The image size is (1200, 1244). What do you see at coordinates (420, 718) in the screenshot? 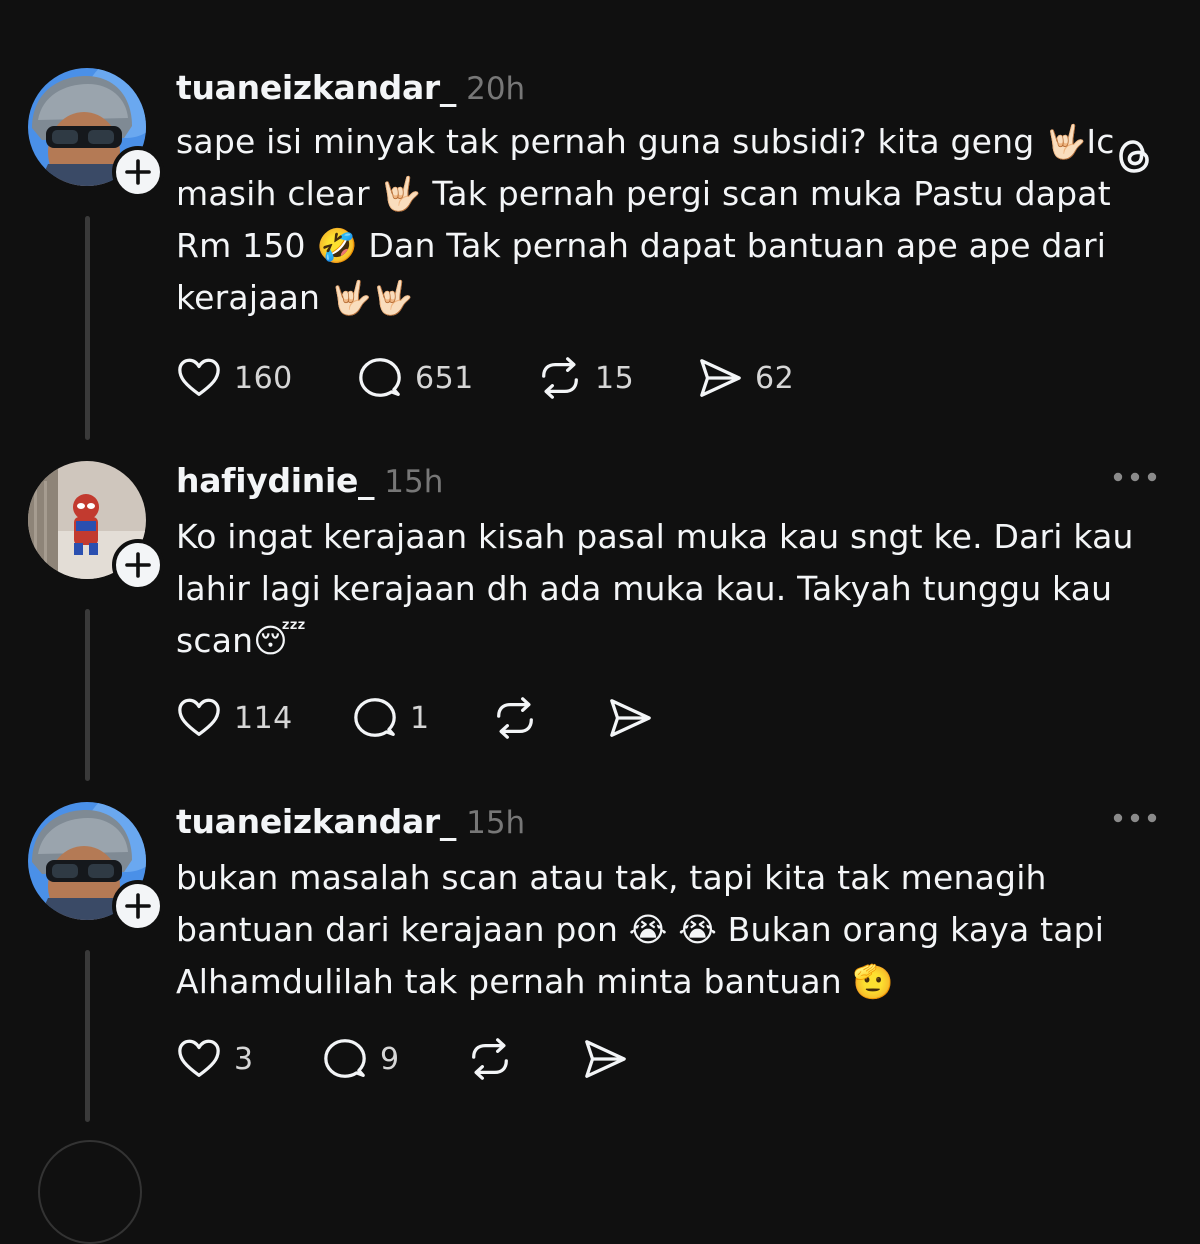
I see `reply-count: 1` at bounding box center [420, 718].